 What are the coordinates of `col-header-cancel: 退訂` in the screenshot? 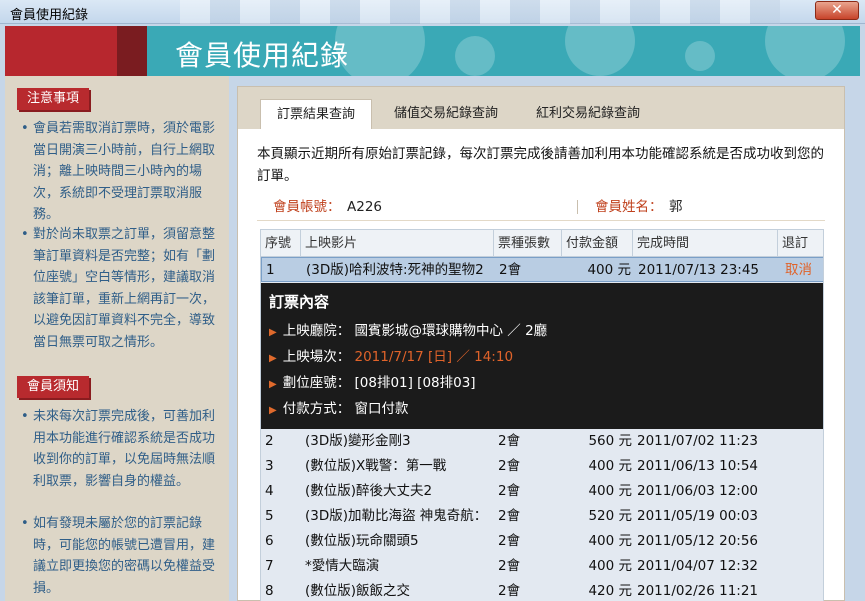 It's located at (800, 243).